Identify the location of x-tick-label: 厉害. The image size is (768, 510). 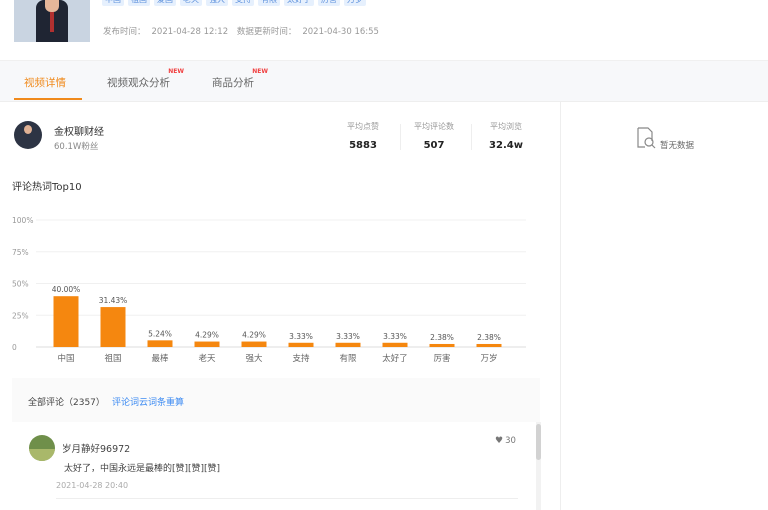
(441, 358).